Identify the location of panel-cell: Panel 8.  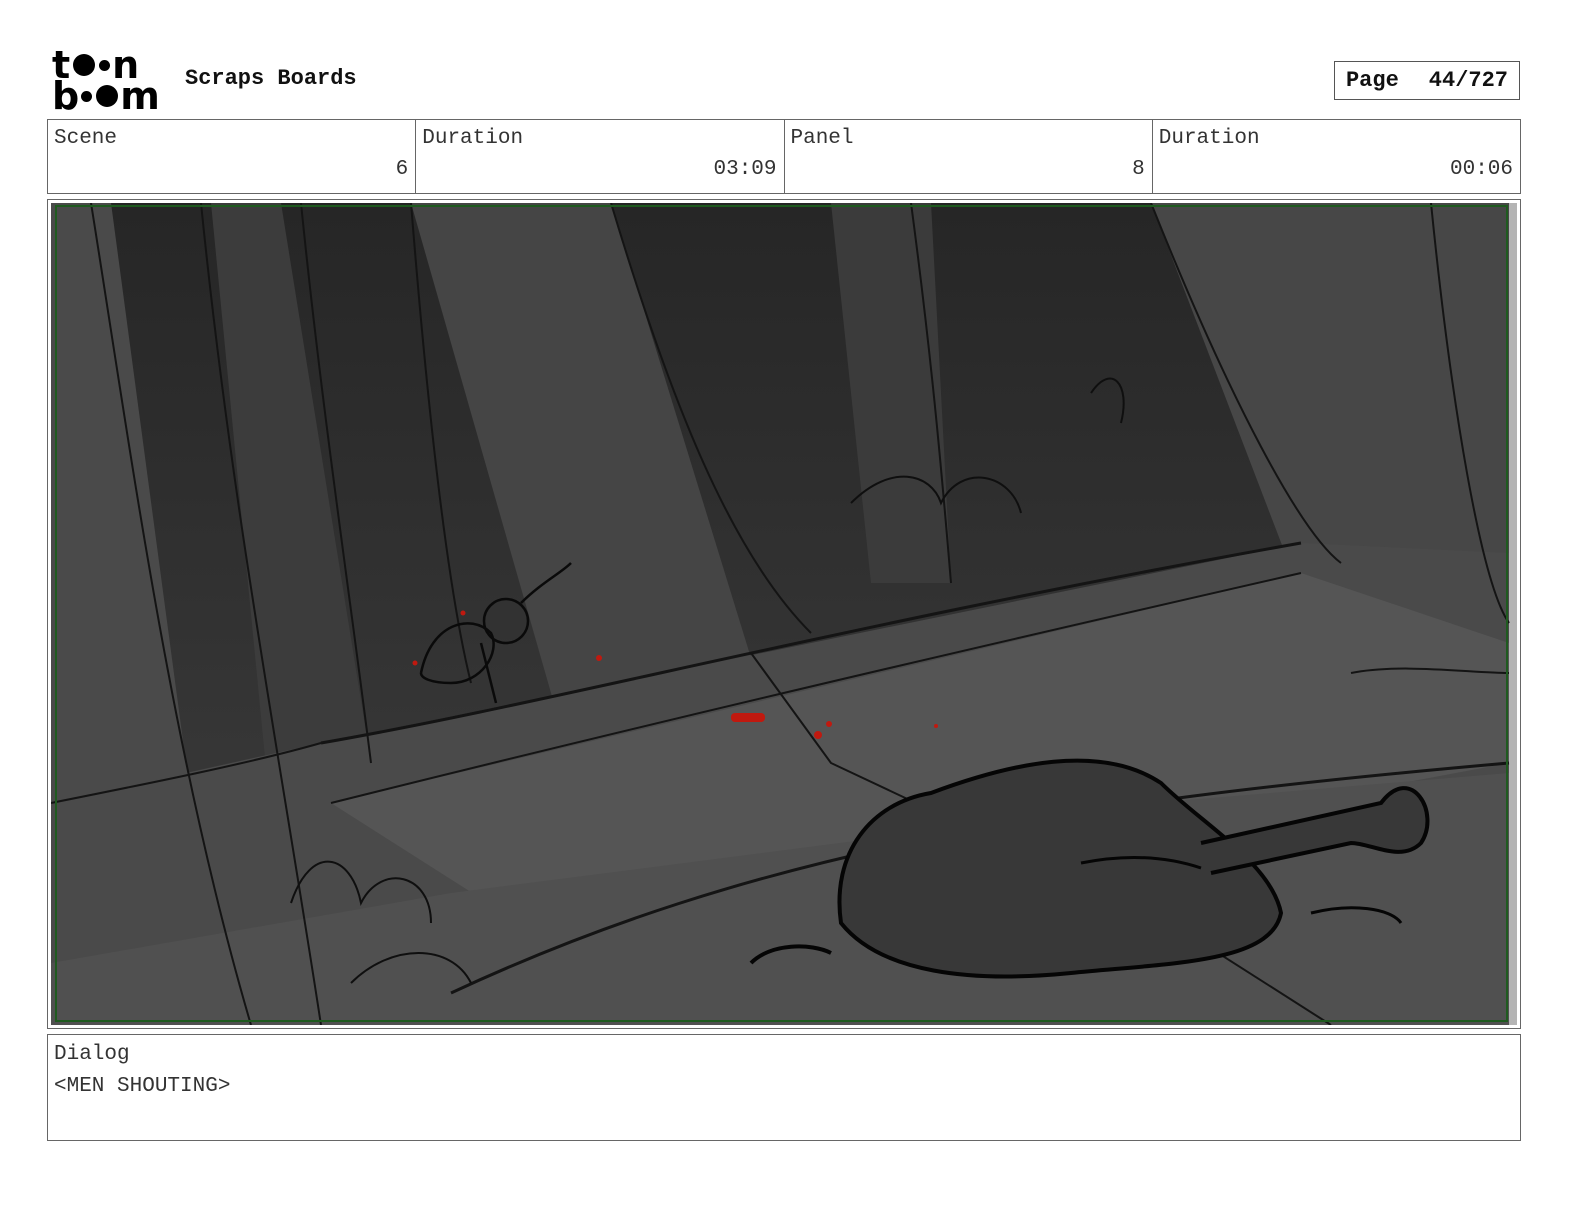
(969, 156).